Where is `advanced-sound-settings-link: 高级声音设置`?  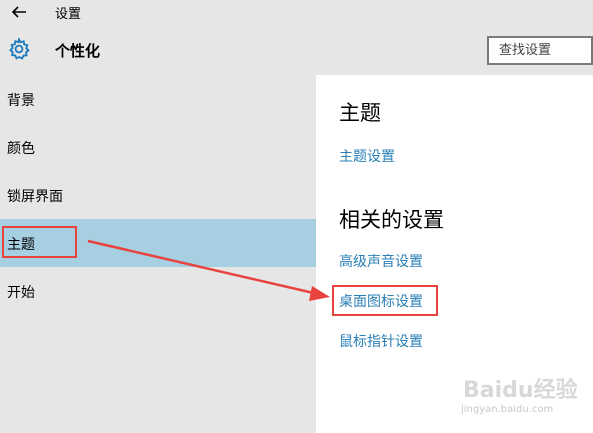
advanced-sound-settings-link: 高级声音设置 is located at coordinates (381, 261).